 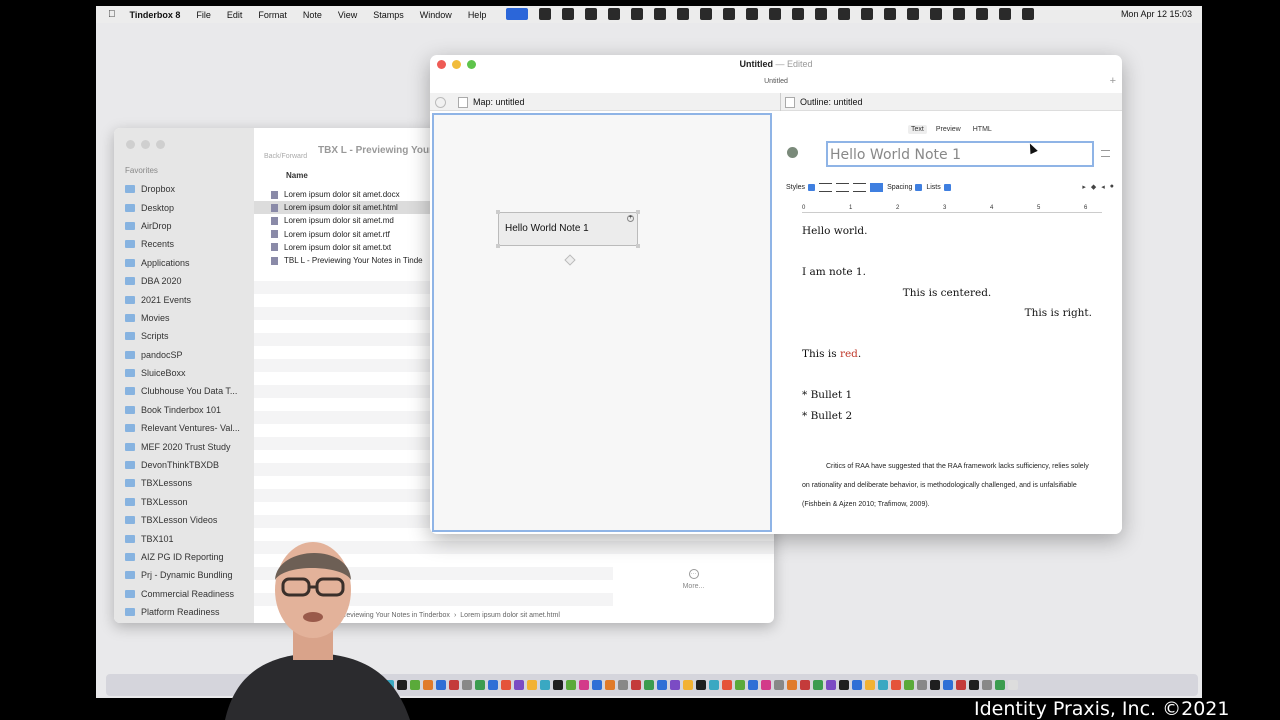 I want to click on lists-menu: Lists, so click(x=938, y=187).